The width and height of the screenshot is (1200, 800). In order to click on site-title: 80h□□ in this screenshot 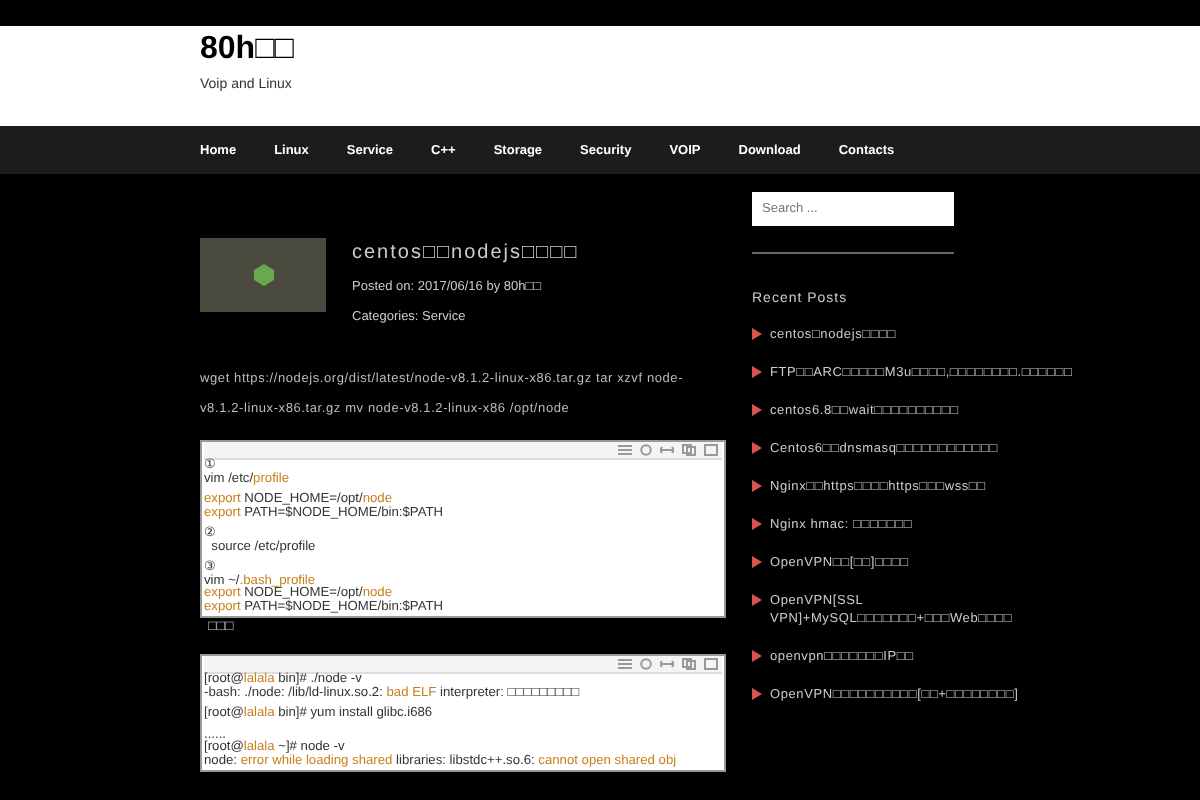, I will do `click(700, 50)`.